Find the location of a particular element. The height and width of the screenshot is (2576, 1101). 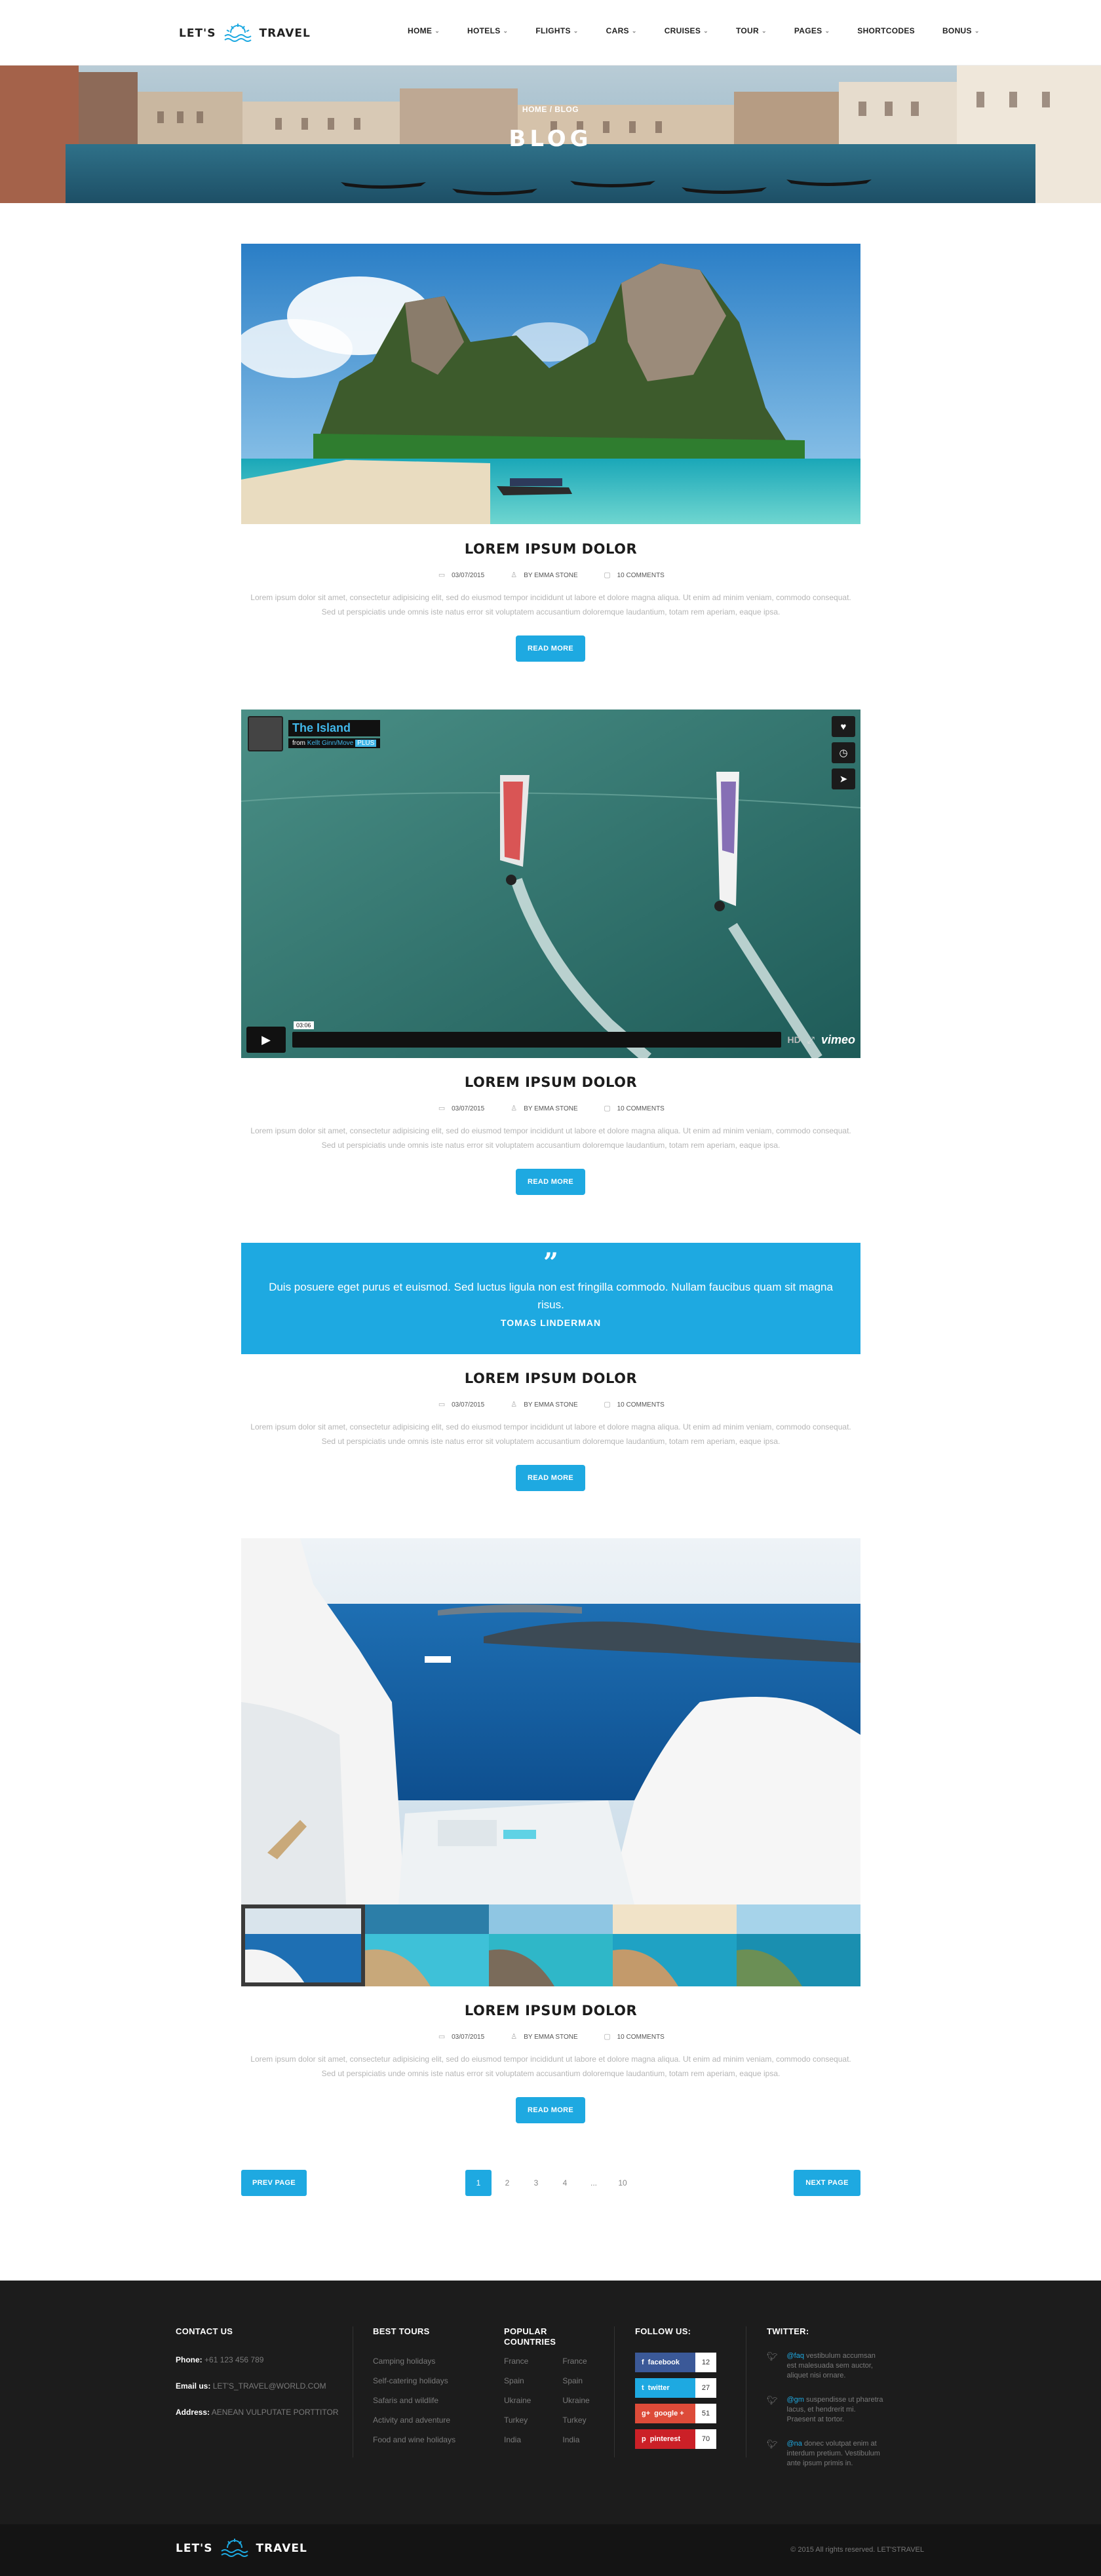

pagination: 1 2 3 4... 10 is located at coordinates (551, 2183).